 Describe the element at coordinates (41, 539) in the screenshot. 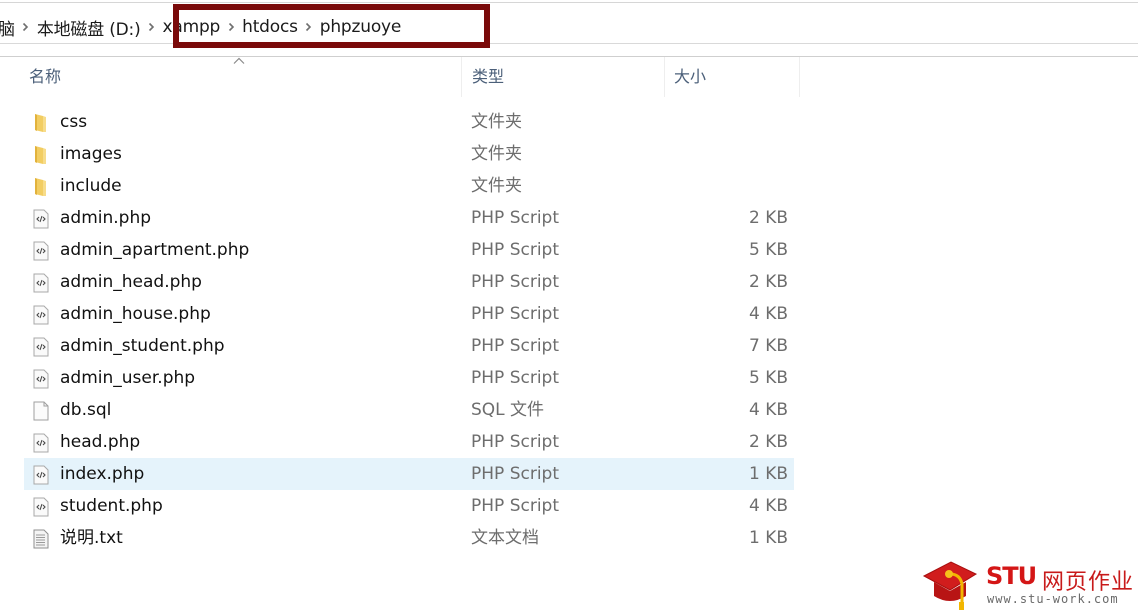

I see `text-file-icon` at that location.